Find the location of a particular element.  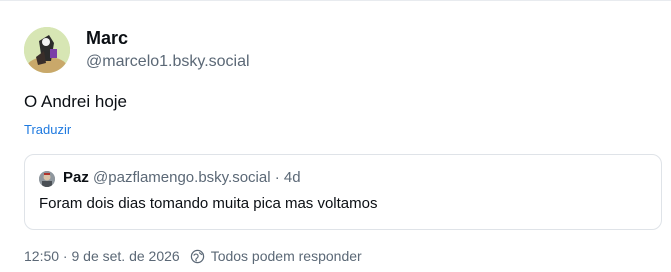

quote-avatar-image is located at coordinates (47, 179).